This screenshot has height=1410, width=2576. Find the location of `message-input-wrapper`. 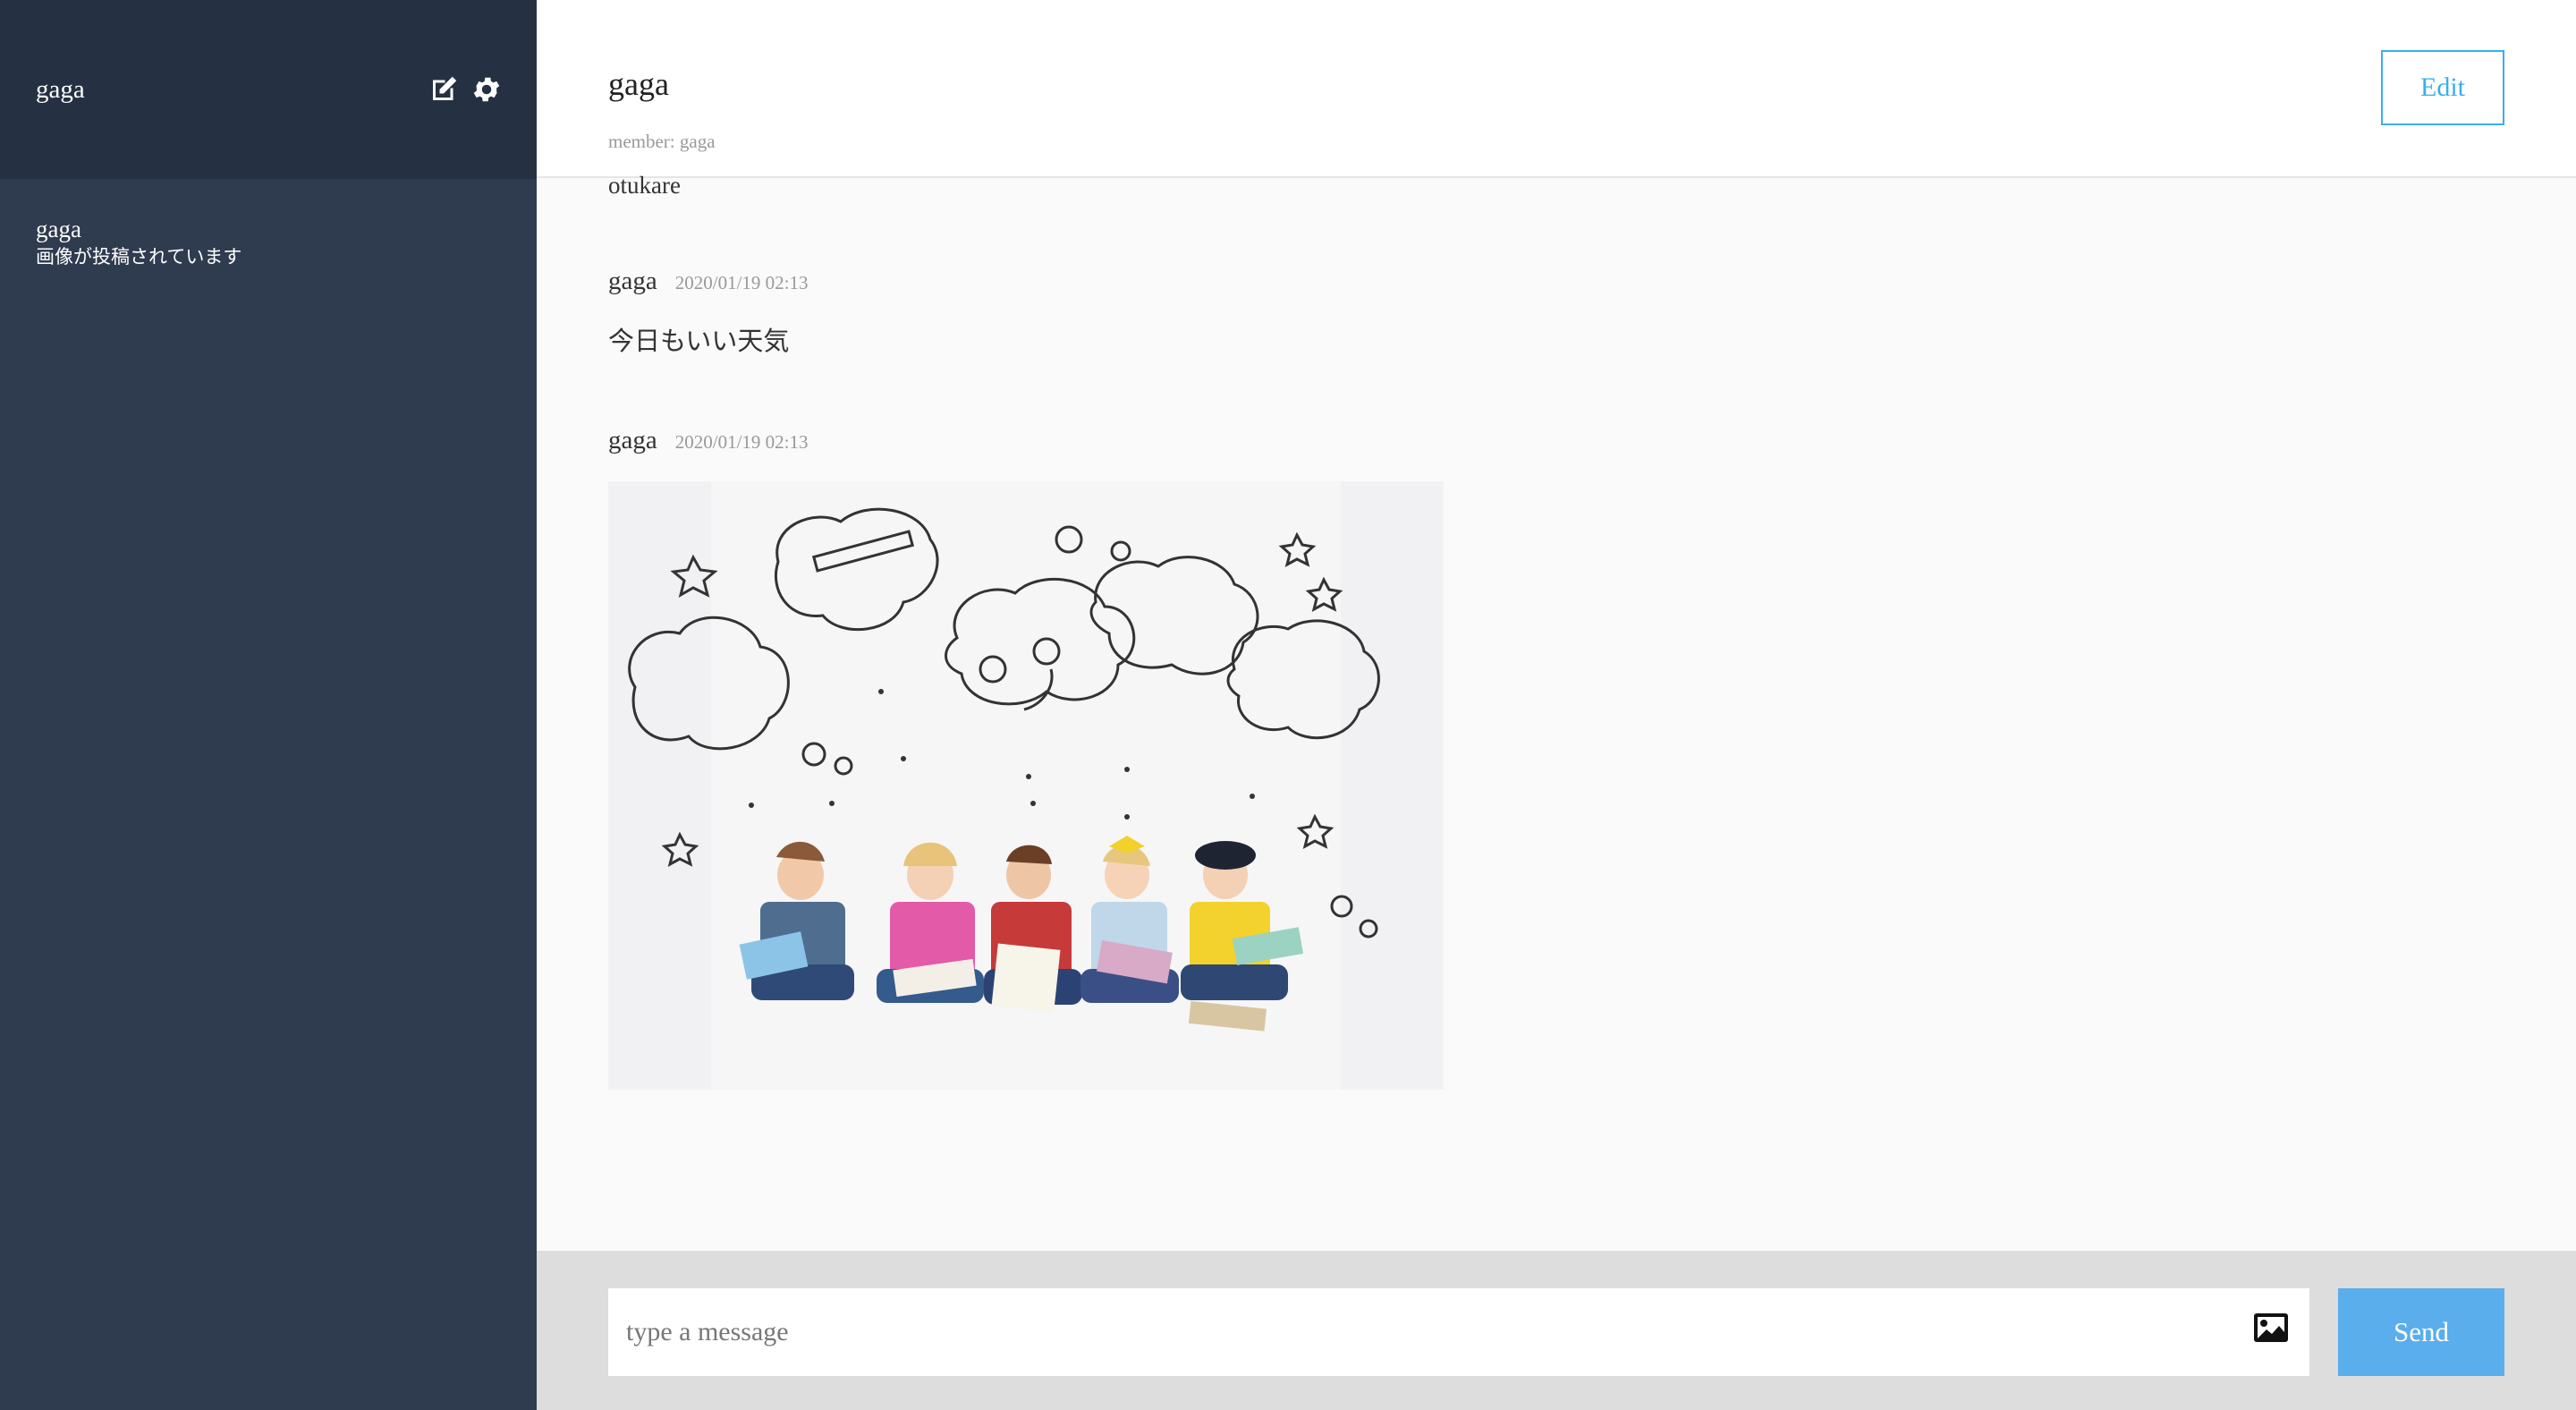

message-input-wrapper is located at coordinates (1458, 1332).